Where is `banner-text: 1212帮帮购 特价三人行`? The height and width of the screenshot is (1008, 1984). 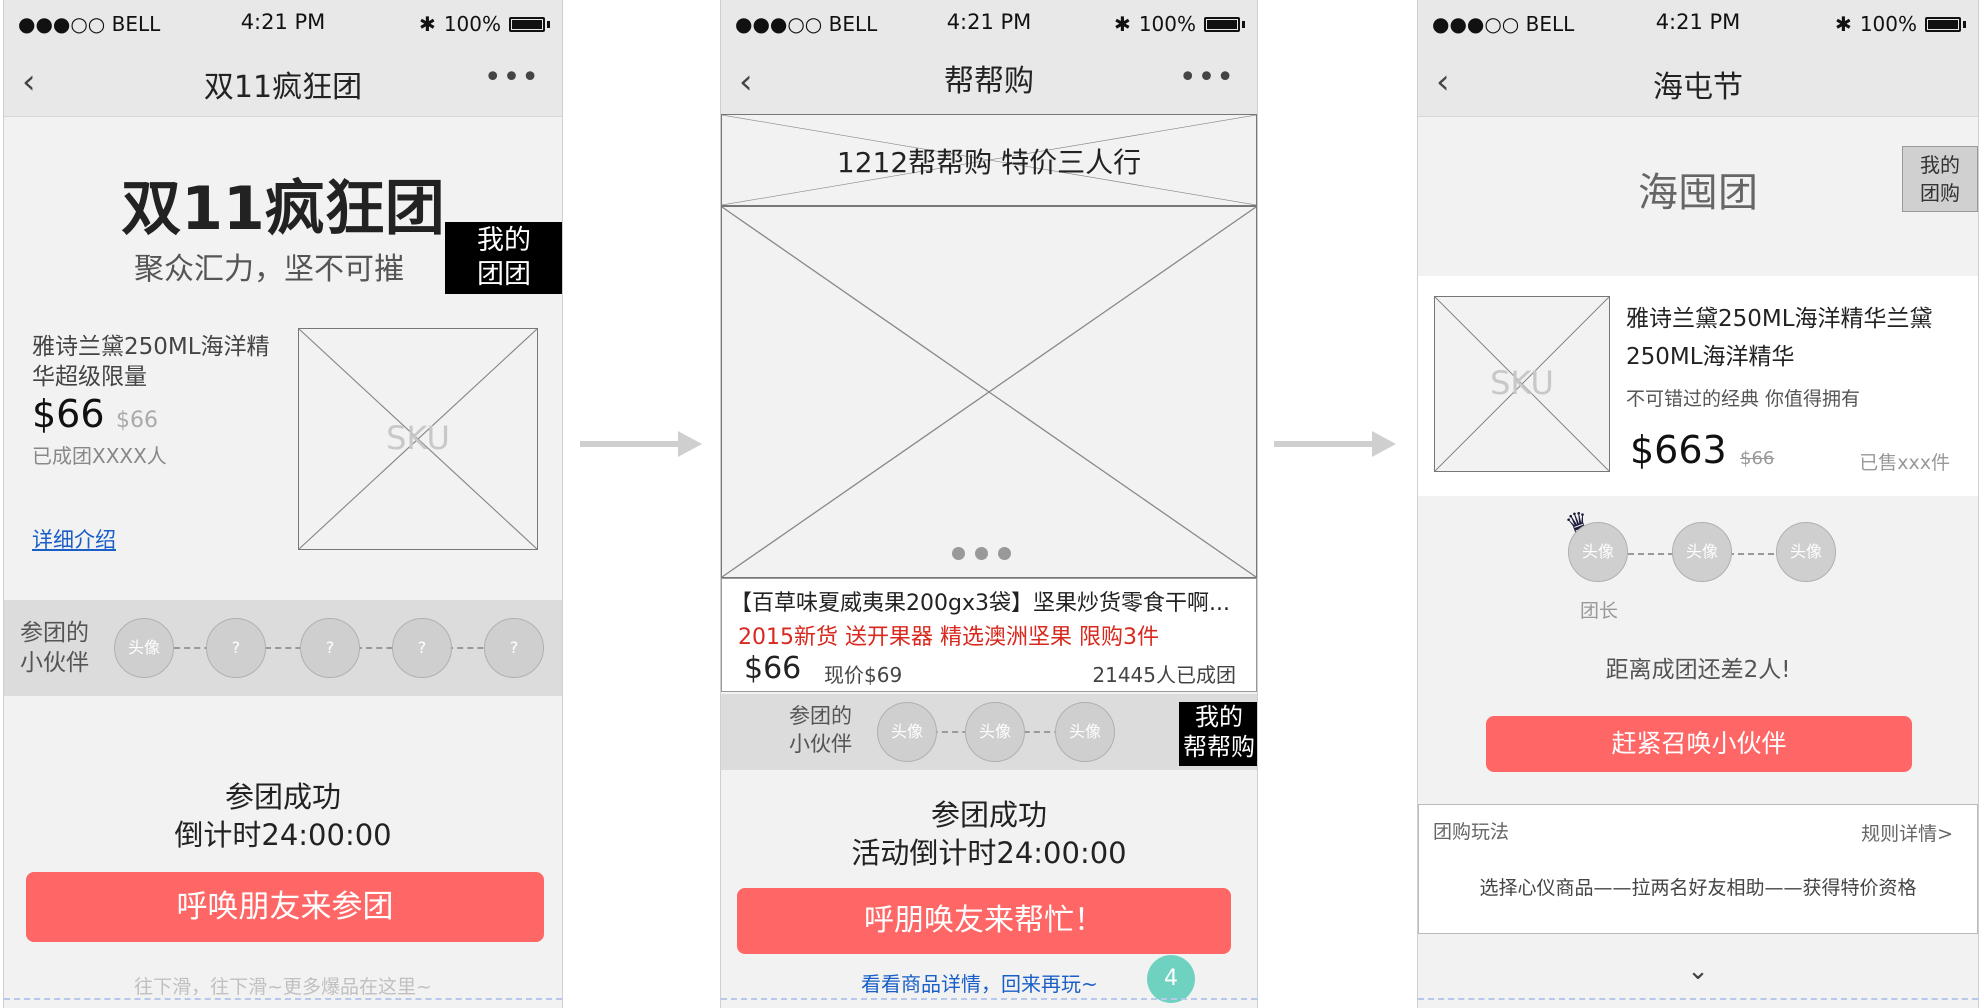 banner-text: 1212帮帮购 特价三人行 is located at coordinates (989, 162).